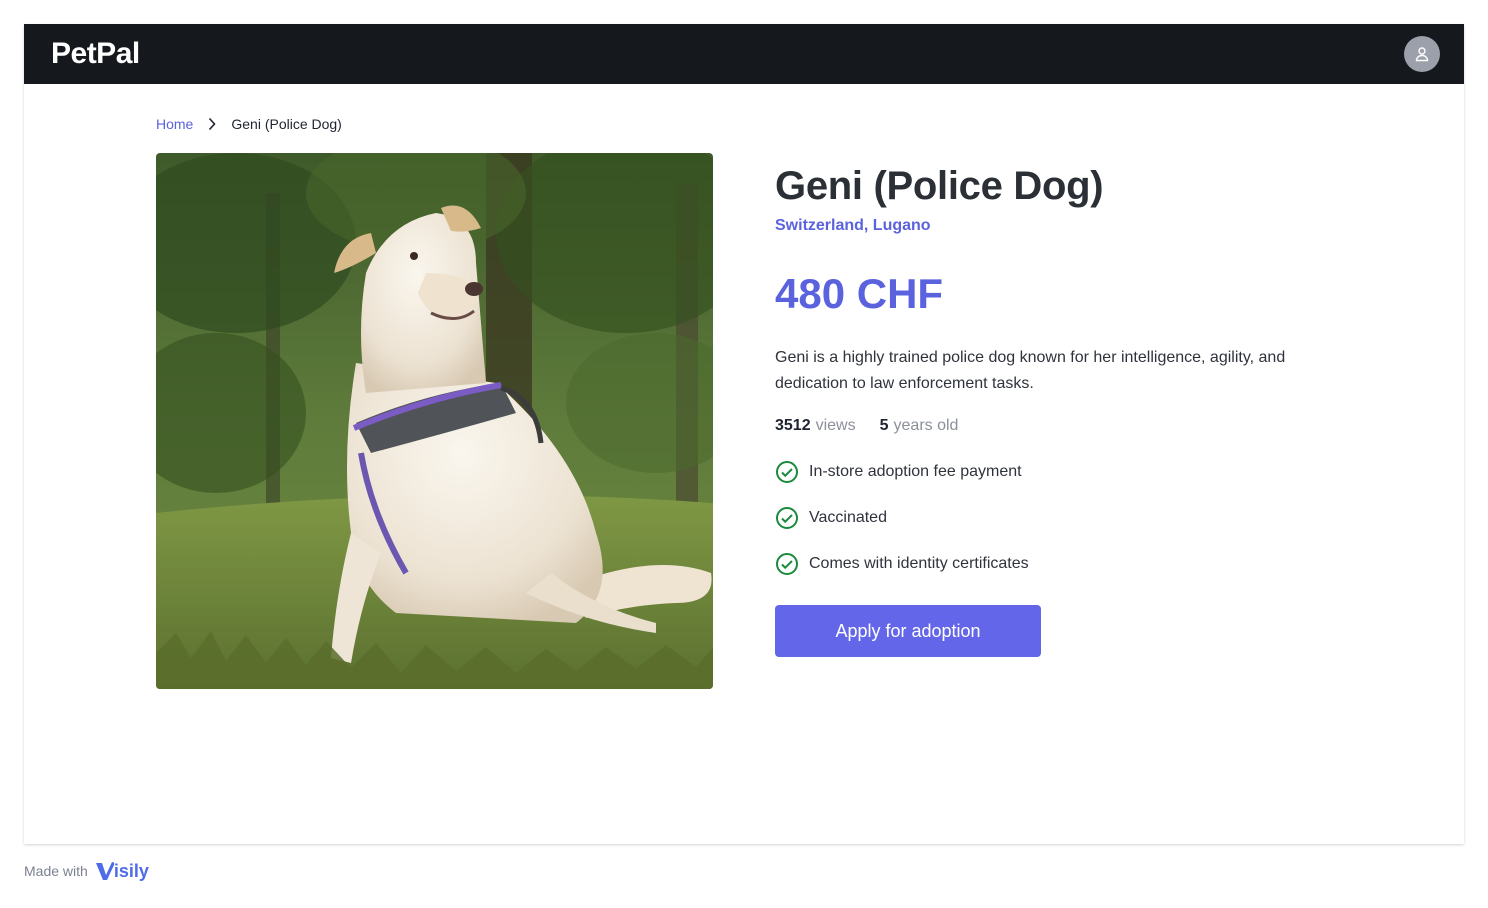 The width and height of the screenshot is (1488, 908). Describe the element at coordinates (95, 54) in the screenshot. I see `app-logo: PetPal` at that location.